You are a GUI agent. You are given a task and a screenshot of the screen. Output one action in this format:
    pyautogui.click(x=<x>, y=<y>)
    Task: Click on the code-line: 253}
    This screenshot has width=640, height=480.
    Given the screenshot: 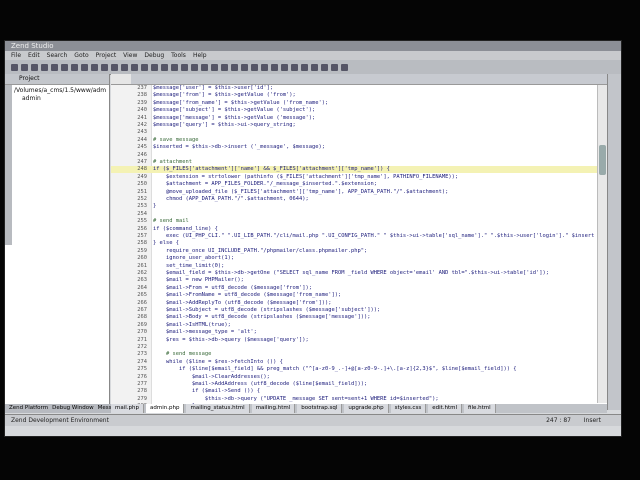 What is the action you would take?
    pyautogui.click(x=359, y=206)
    